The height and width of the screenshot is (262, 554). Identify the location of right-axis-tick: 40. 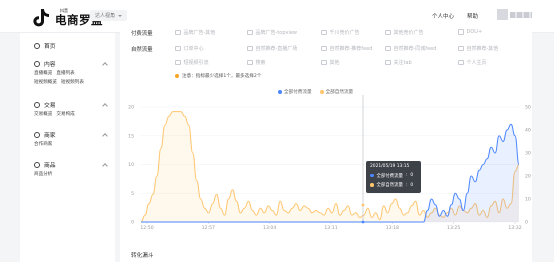
(528, 131).